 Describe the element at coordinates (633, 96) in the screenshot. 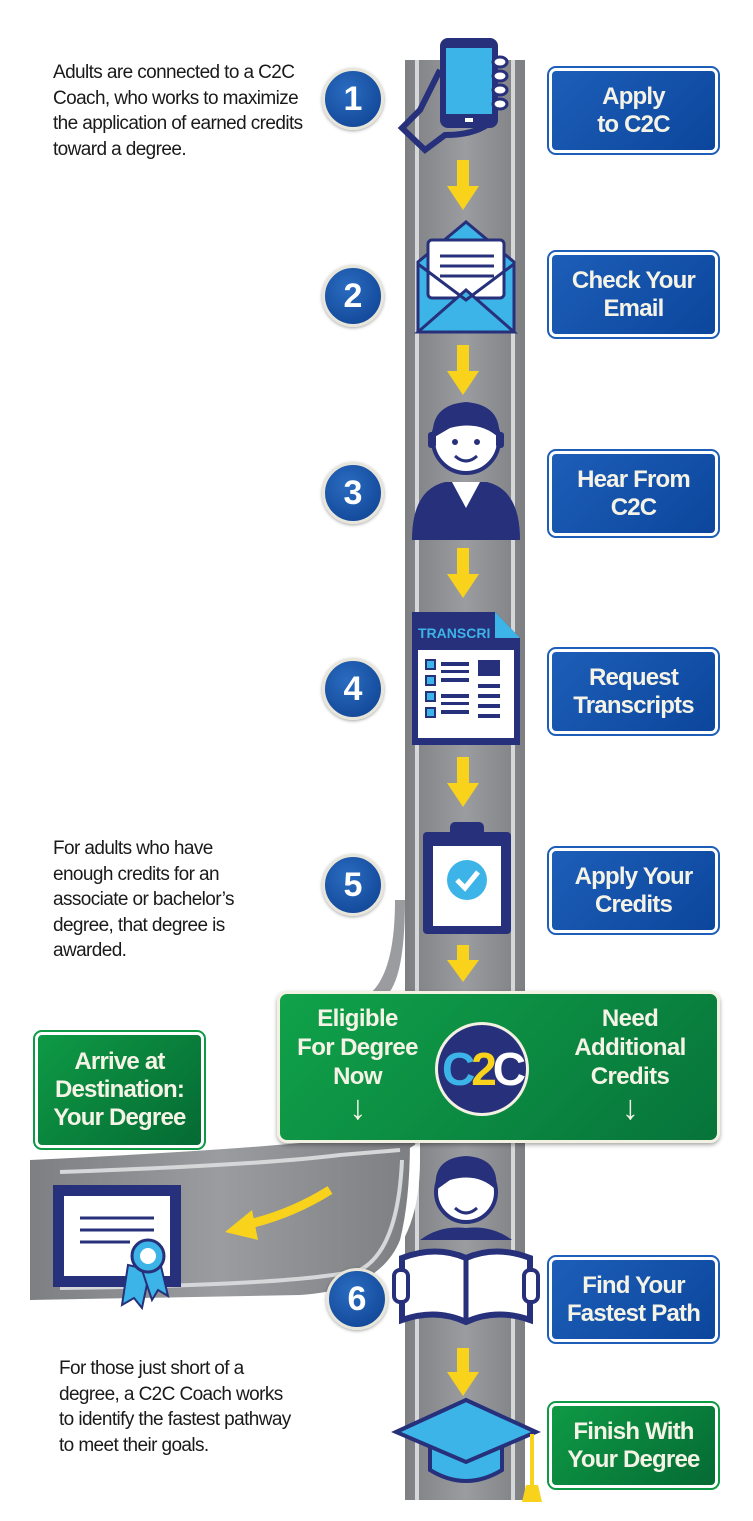

I see `sign-line: Apply` at that location.